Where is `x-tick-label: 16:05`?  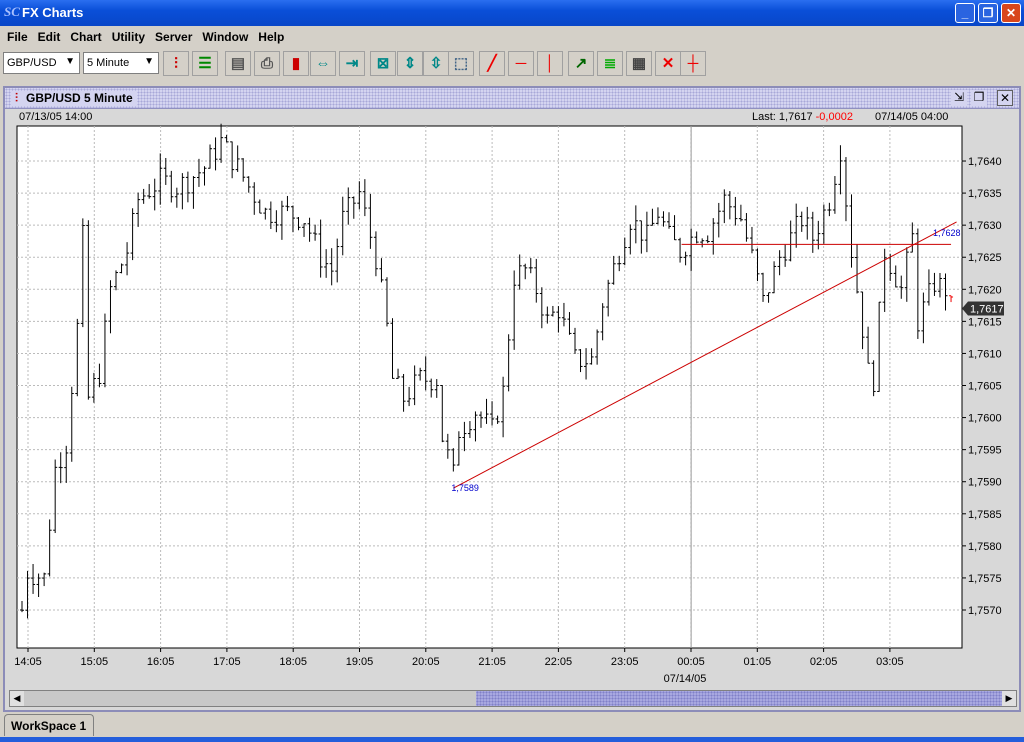 x-tick-label: 16:05 is located at coordinates (161, 662).